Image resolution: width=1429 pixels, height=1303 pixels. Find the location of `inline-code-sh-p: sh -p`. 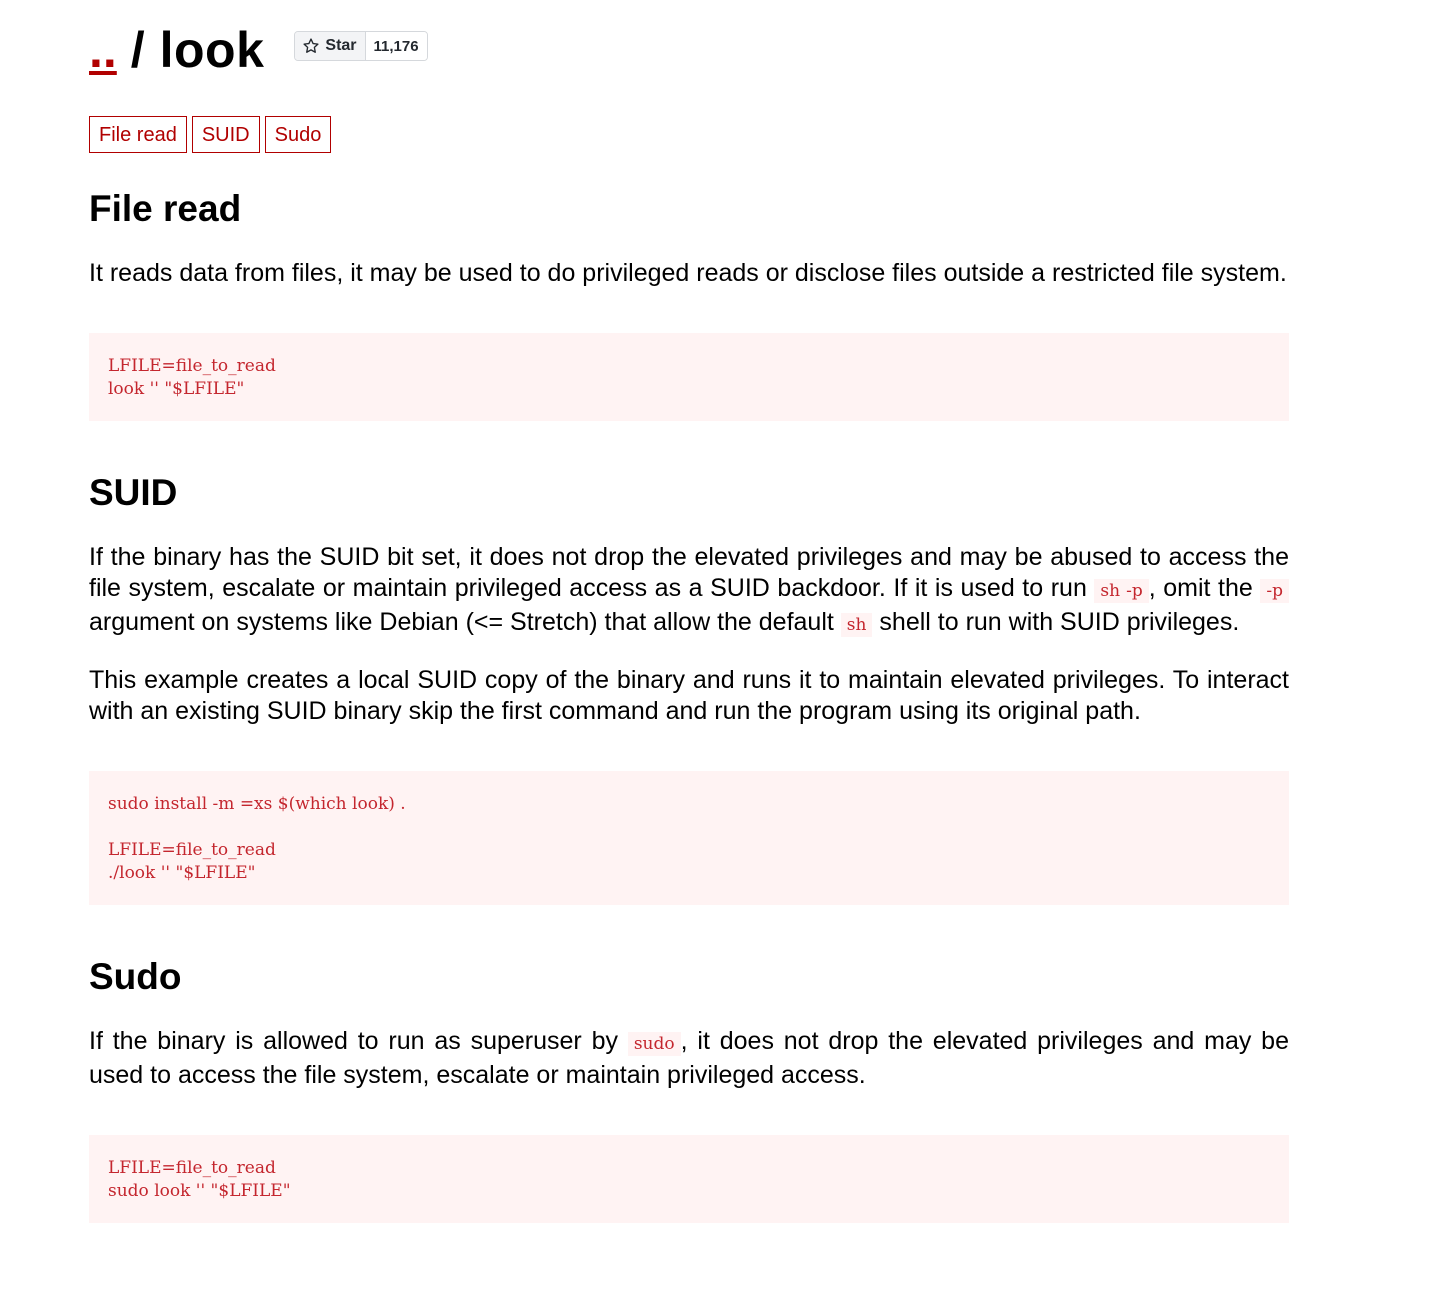

inline-code-sh-p: sh -p is located at coordinates (1121, 591).